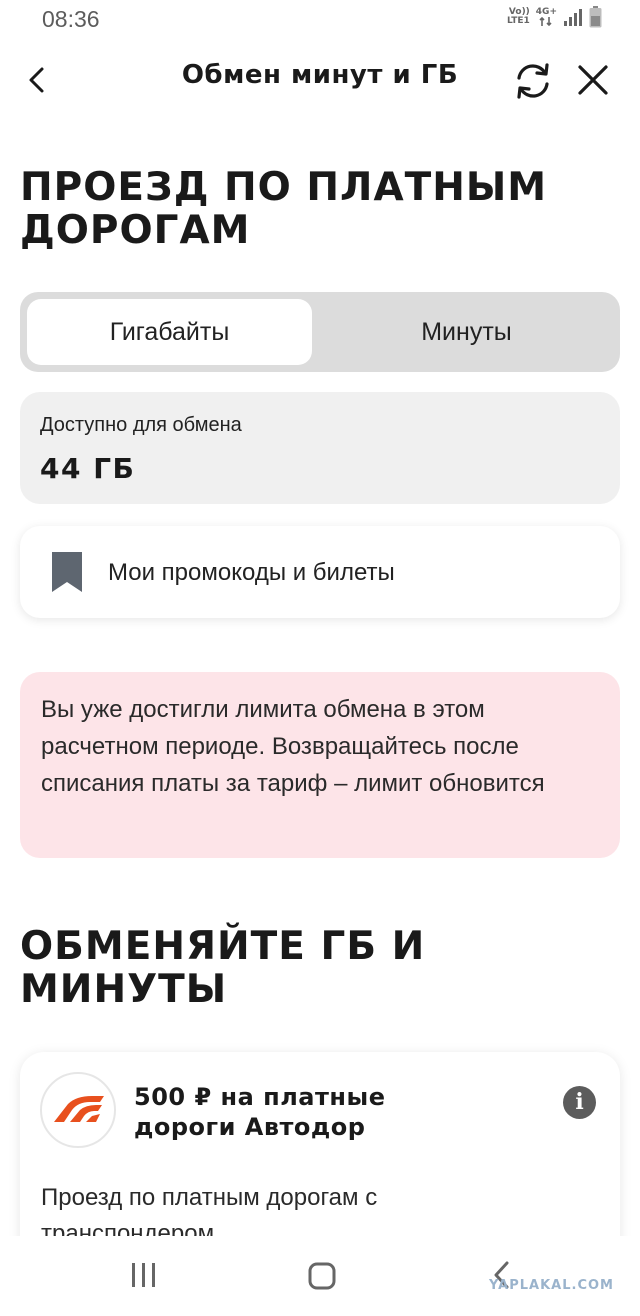  I want to click on avtodor-logo-icon, so click(78, 1110).